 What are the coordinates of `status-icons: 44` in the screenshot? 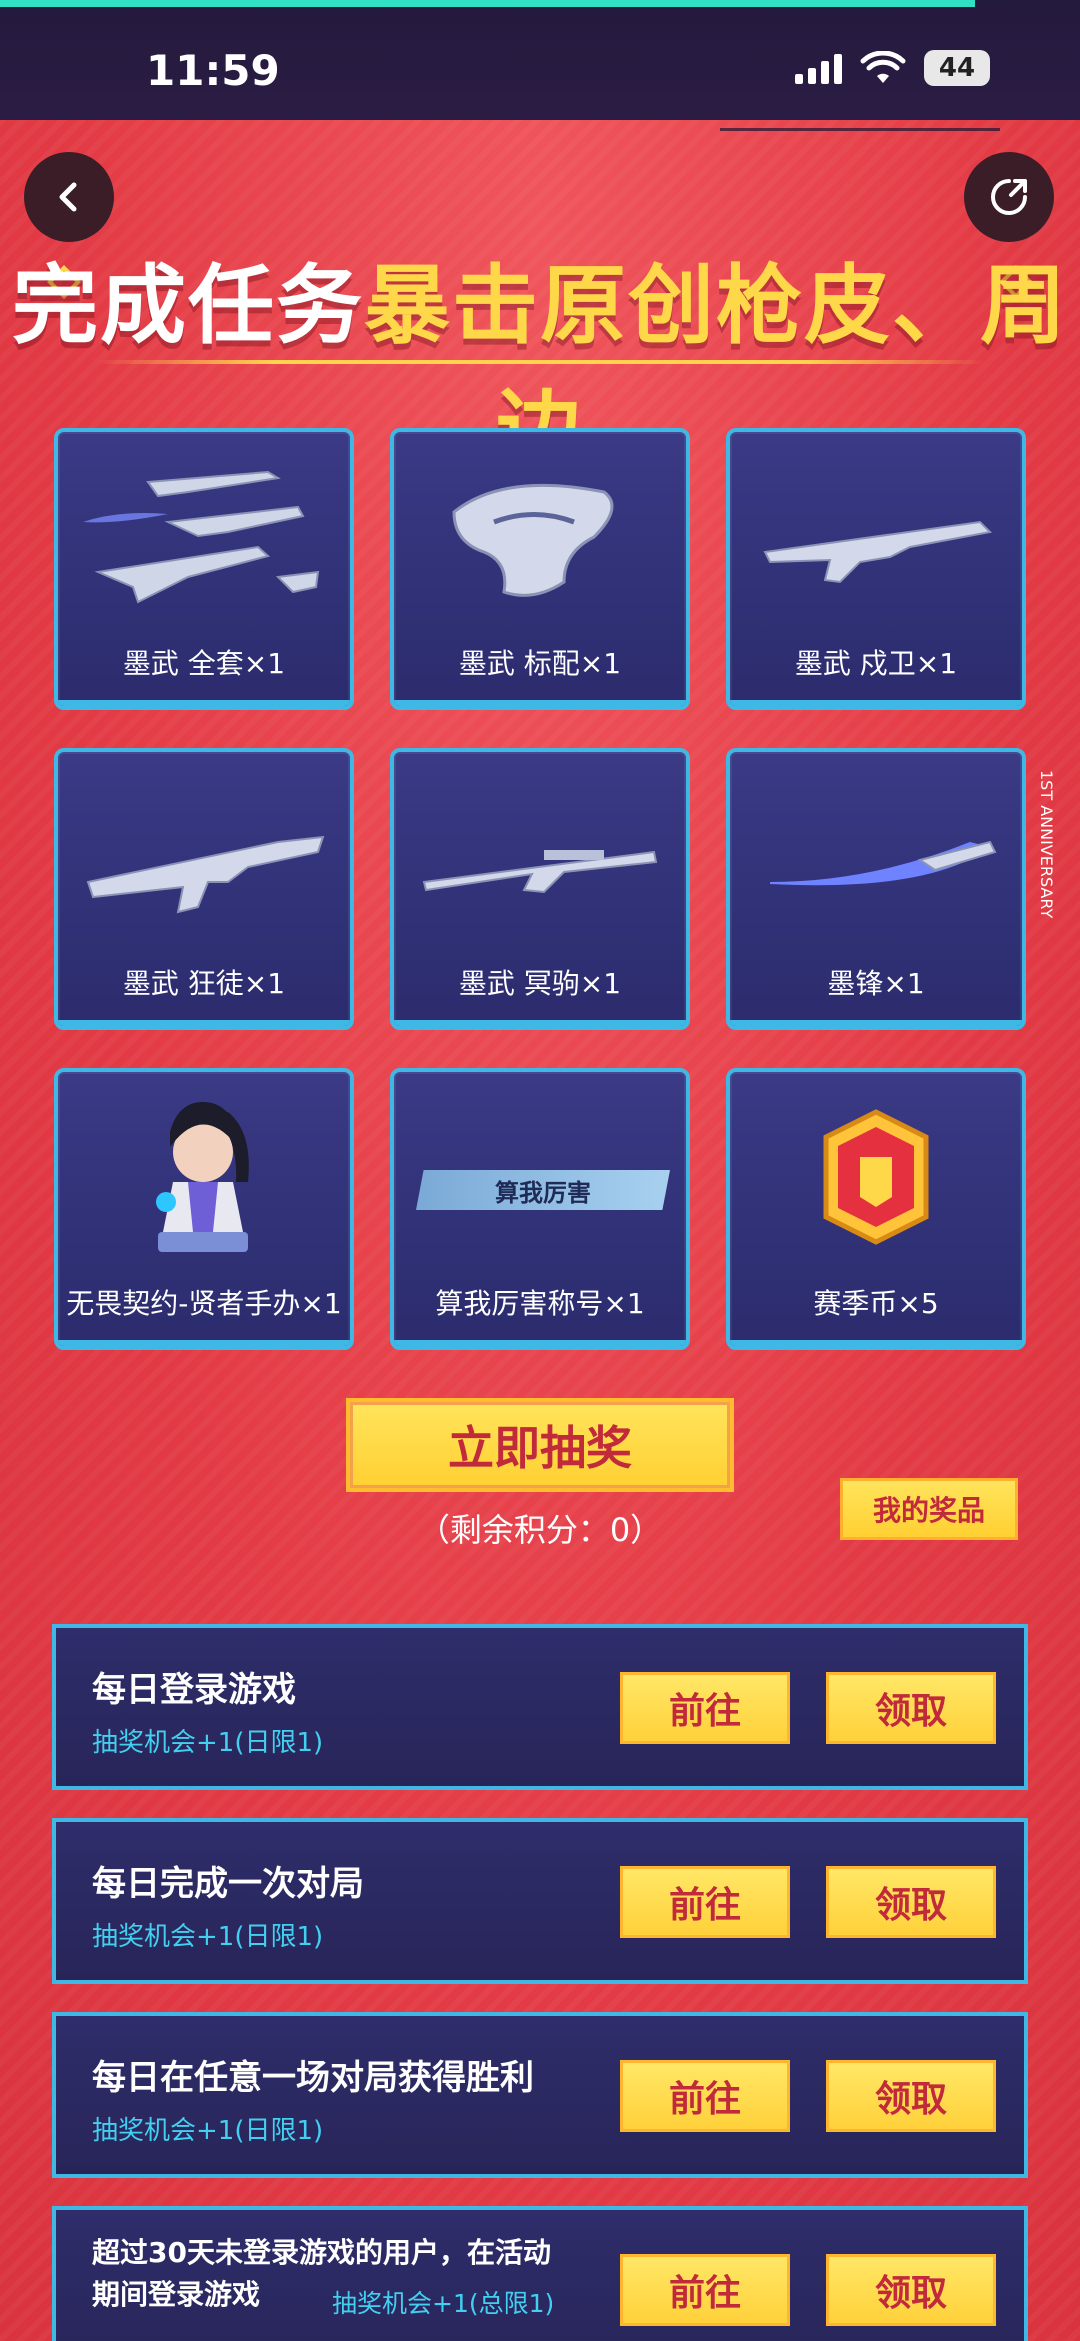 It's located at (892, 68).